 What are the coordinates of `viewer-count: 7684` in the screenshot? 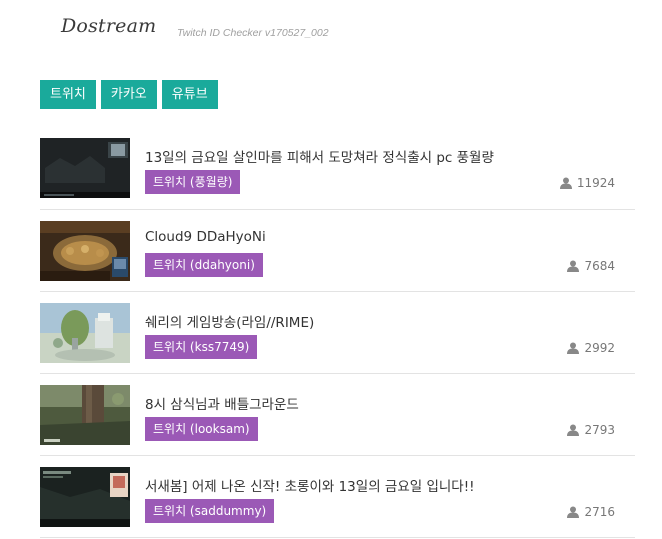 It's located at (591, 266).